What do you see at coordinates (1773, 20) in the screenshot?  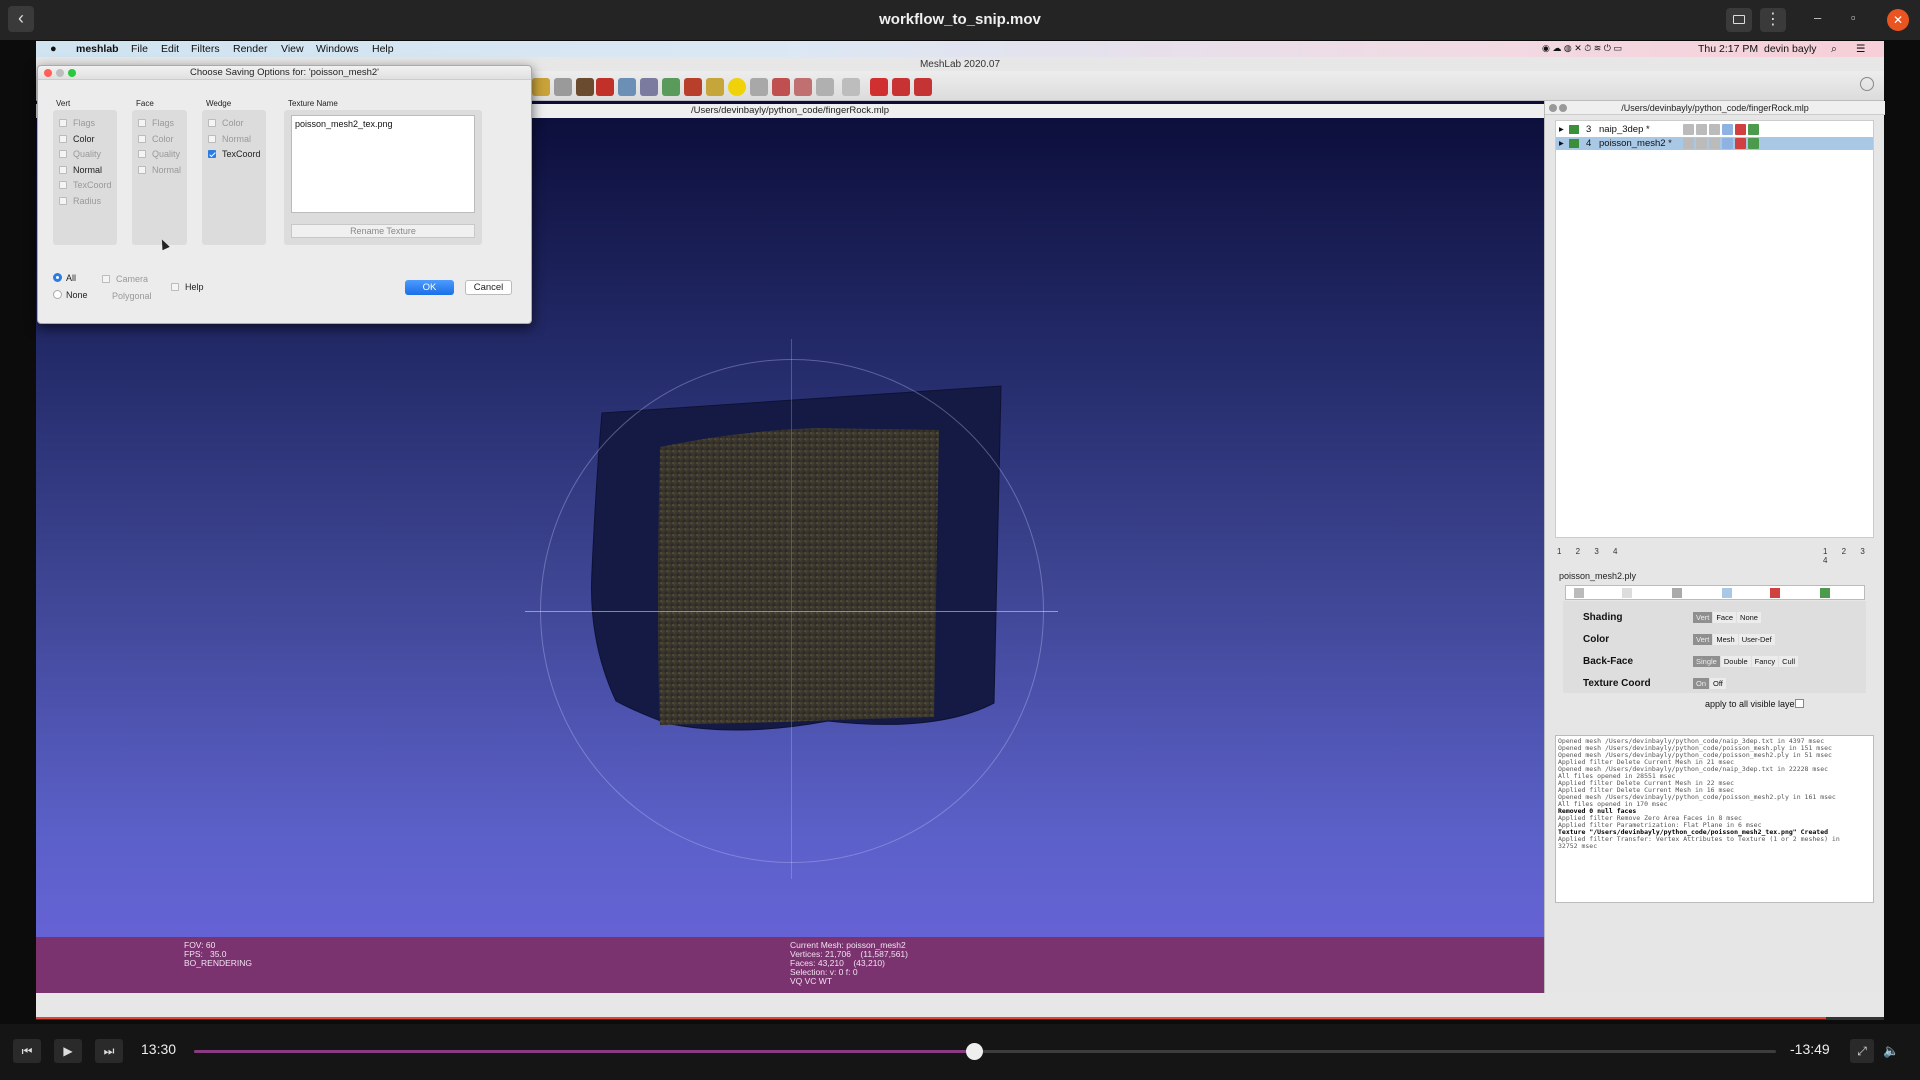 I see `menu-button: ⋮` at bounding box center [1773, 20].